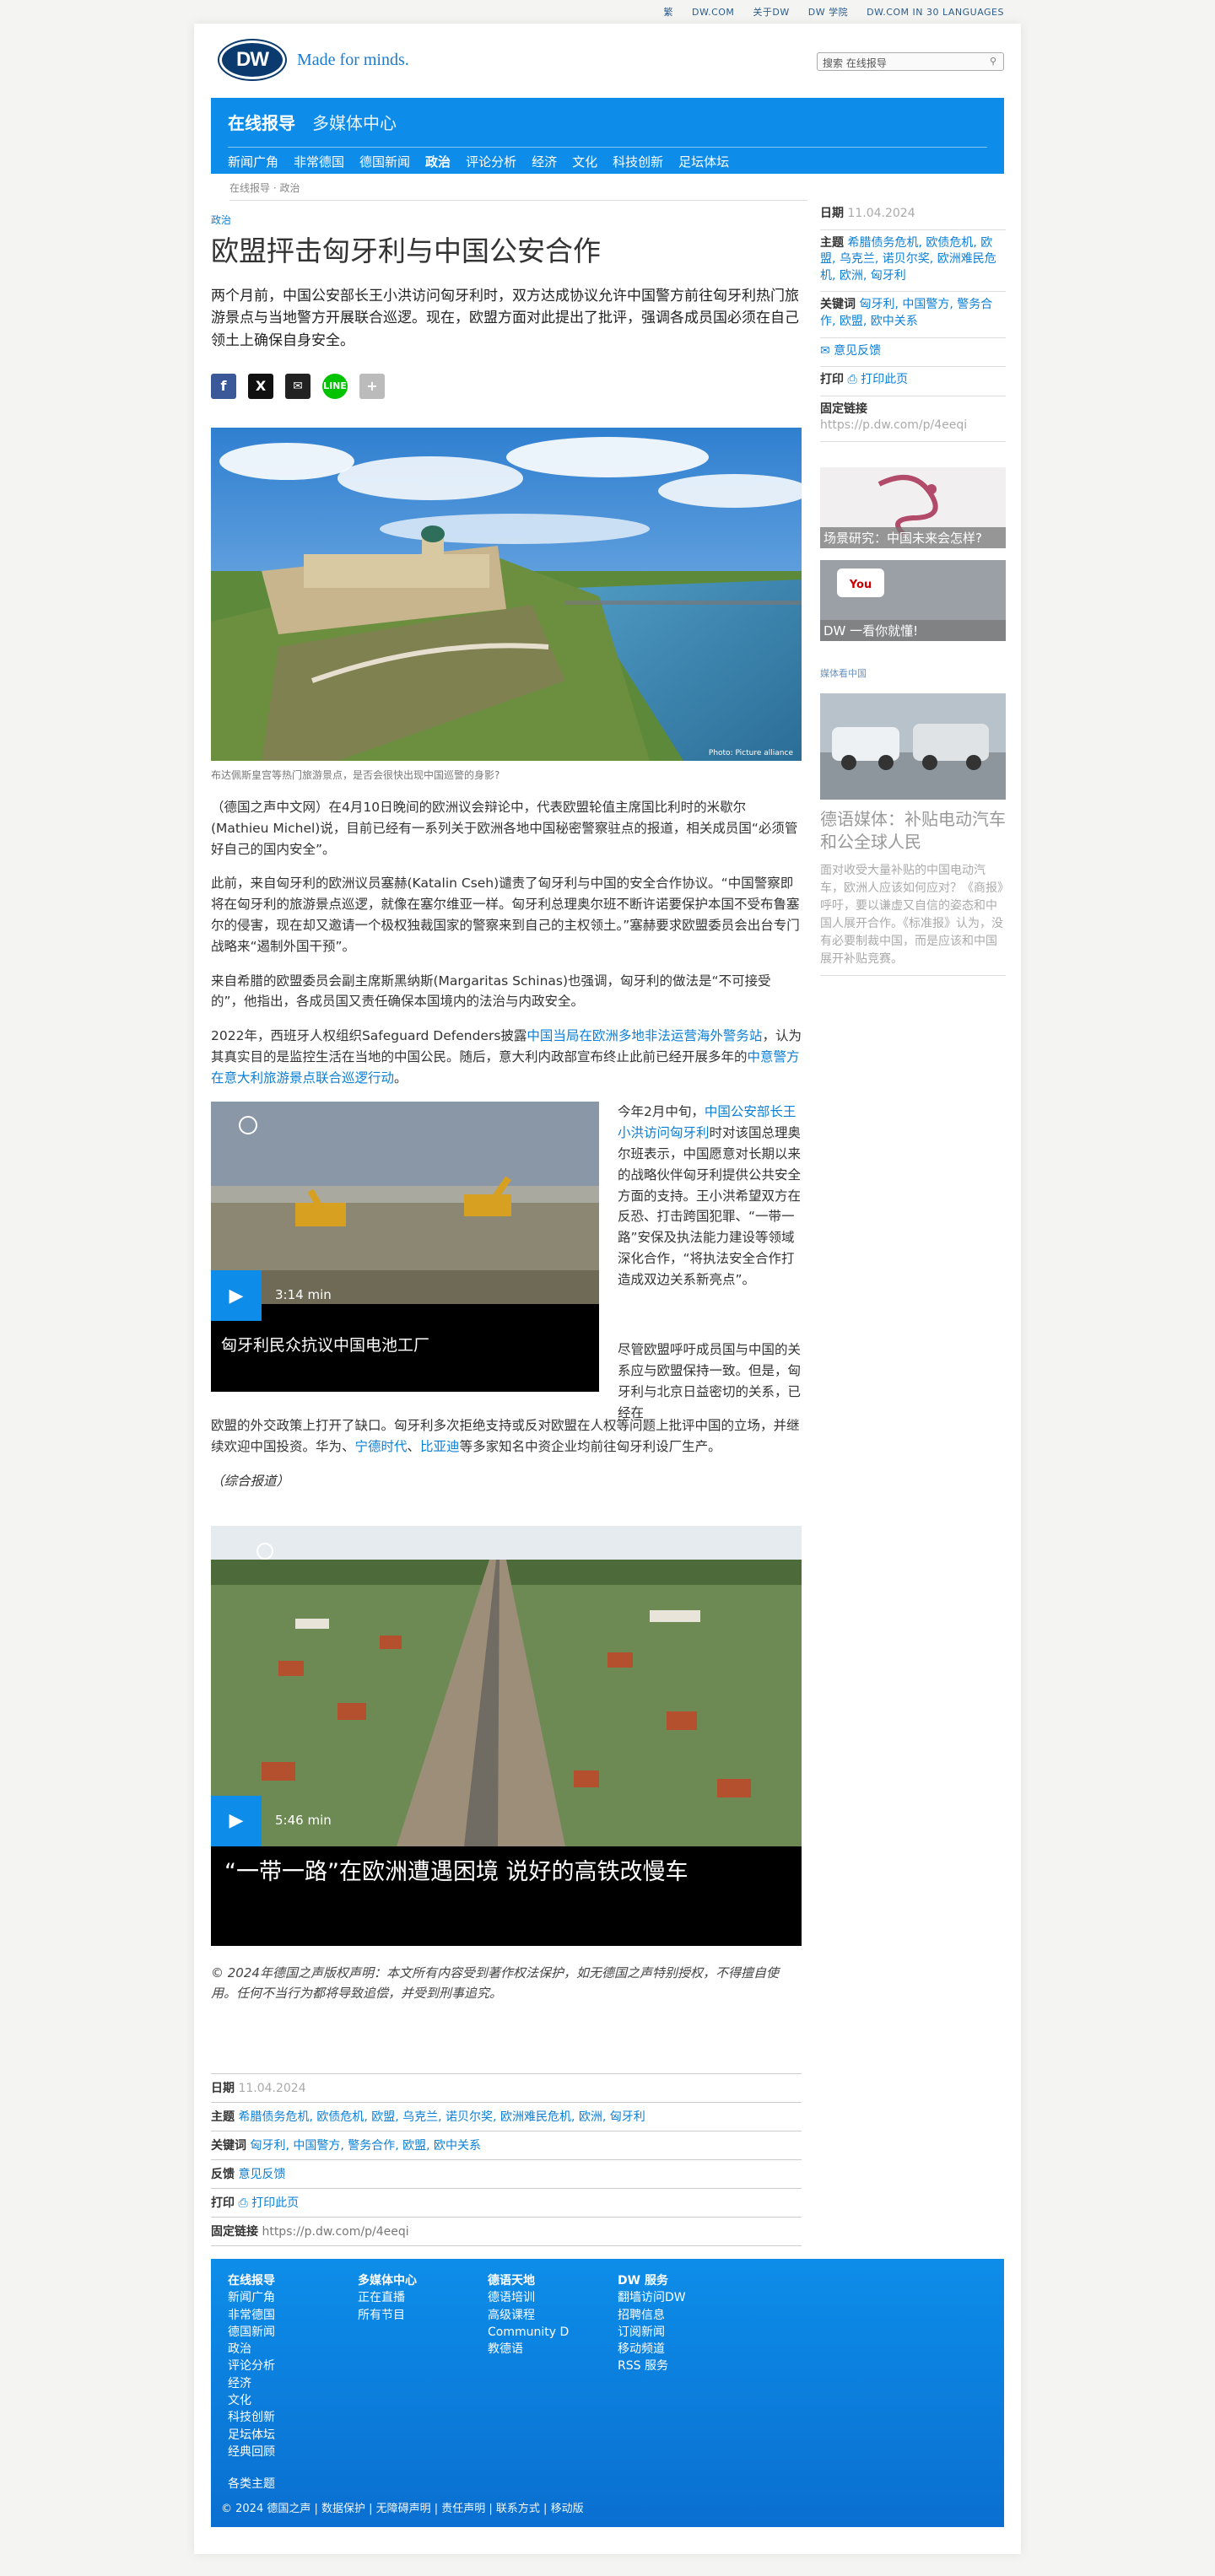 This screenshot has height=2576, width=1215. What do you see at coordinates (843, 673) in the screenshot?
I see `section-label: 媒体看中国` at bounding box center [843, 673].